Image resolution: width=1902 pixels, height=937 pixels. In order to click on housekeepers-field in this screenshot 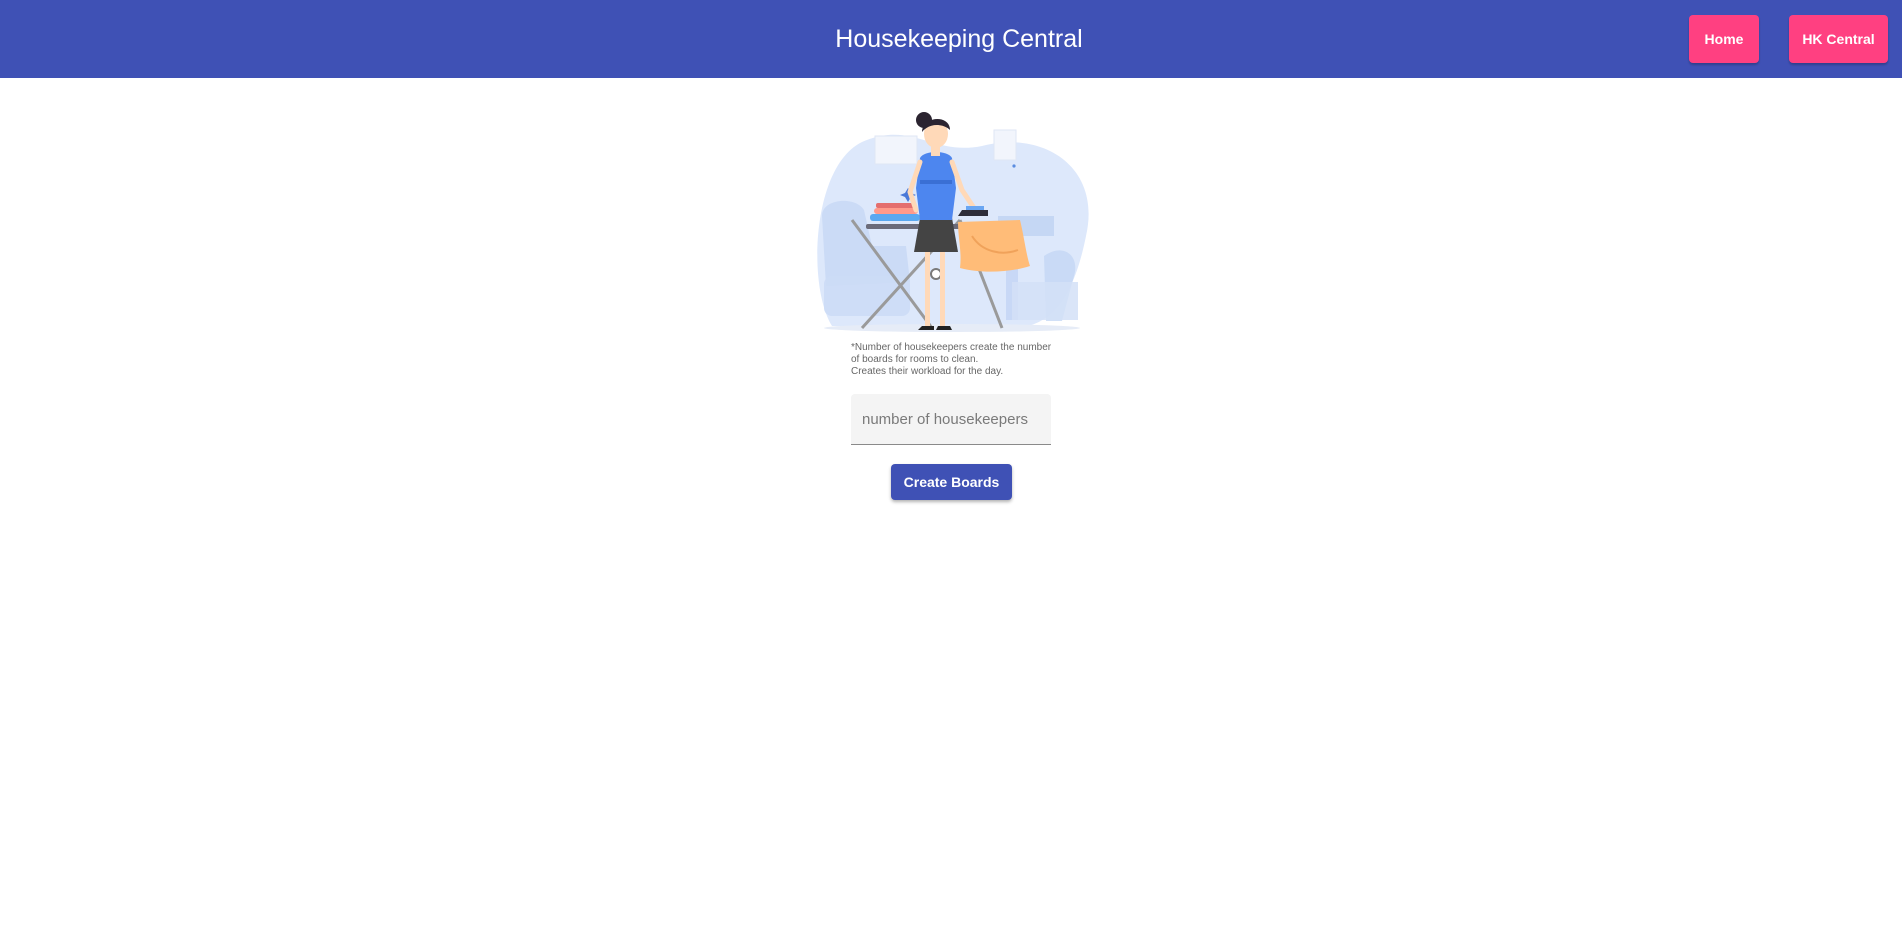, I will do `click(951, 419)`.